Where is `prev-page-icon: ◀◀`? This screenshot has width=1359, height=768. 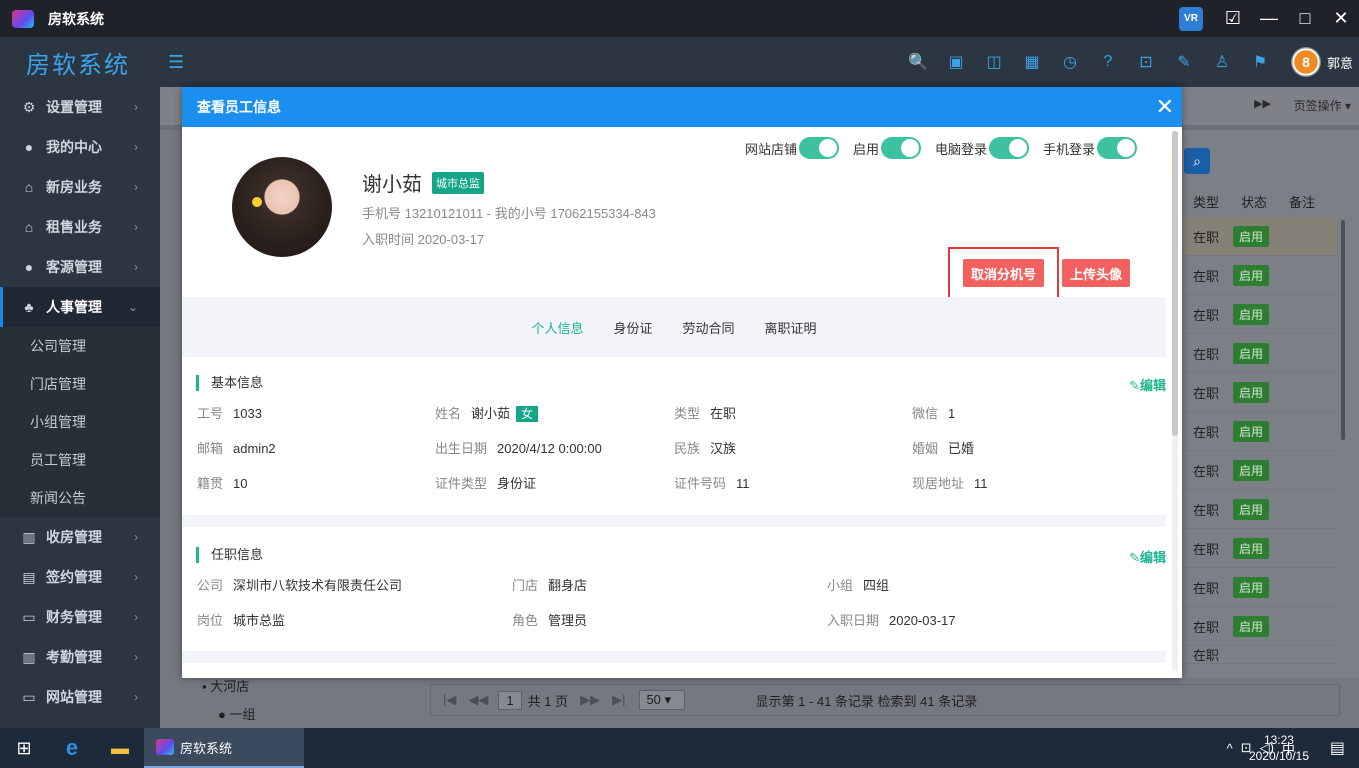 prev-page-icon: ◀◀ is located at coordinates (478, 700).